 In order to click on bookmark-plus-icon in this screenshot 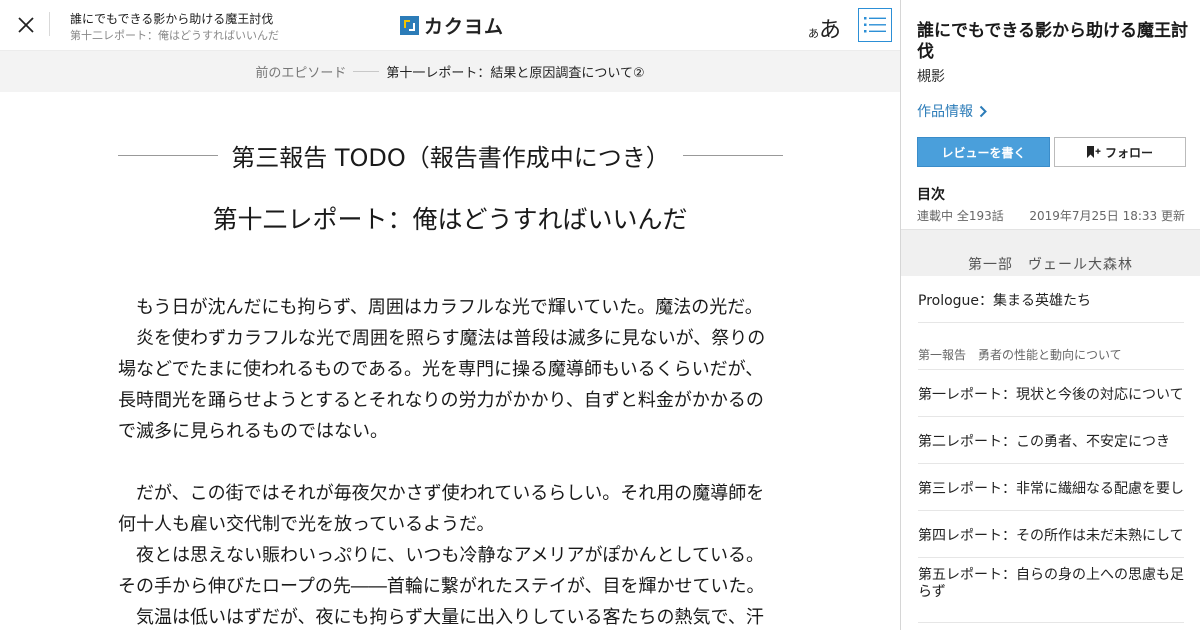, I will do `click(1093, 152)`.